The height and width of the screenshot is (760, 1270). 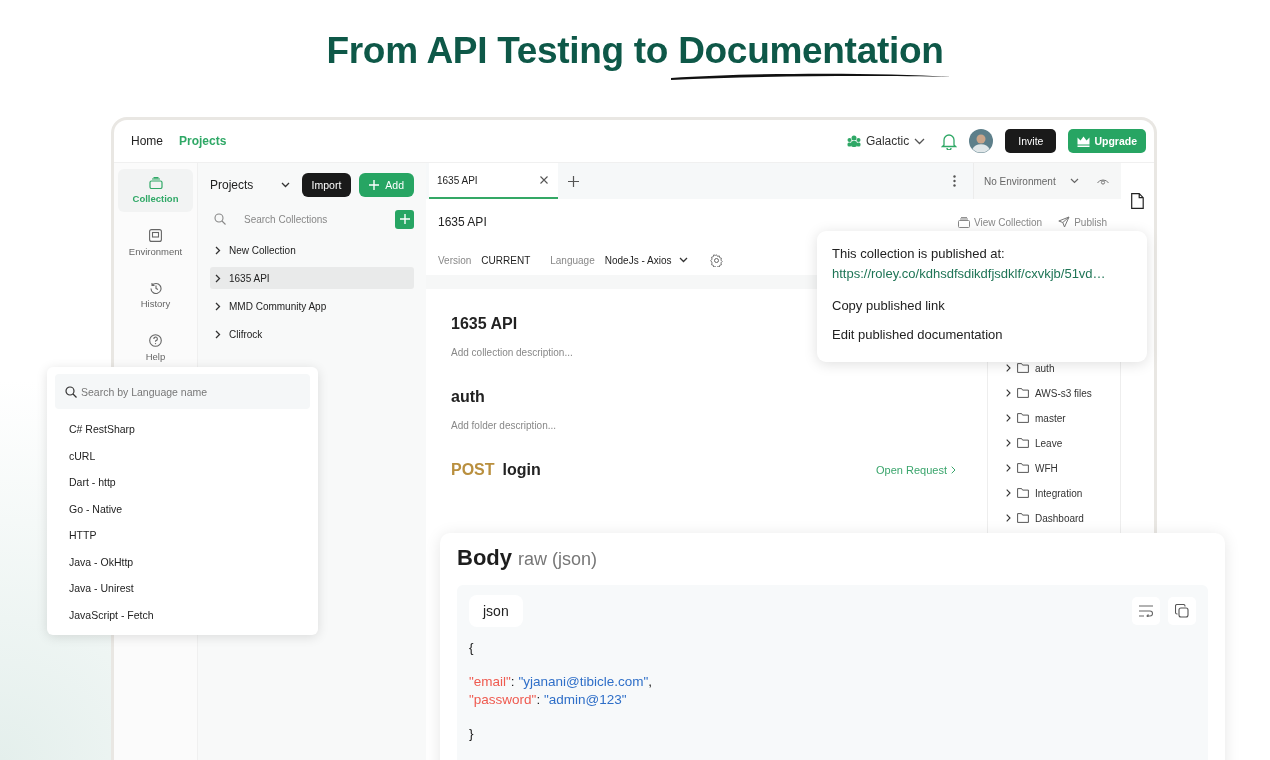 I want to click on eye-icon, so click(x=1103, y=181).